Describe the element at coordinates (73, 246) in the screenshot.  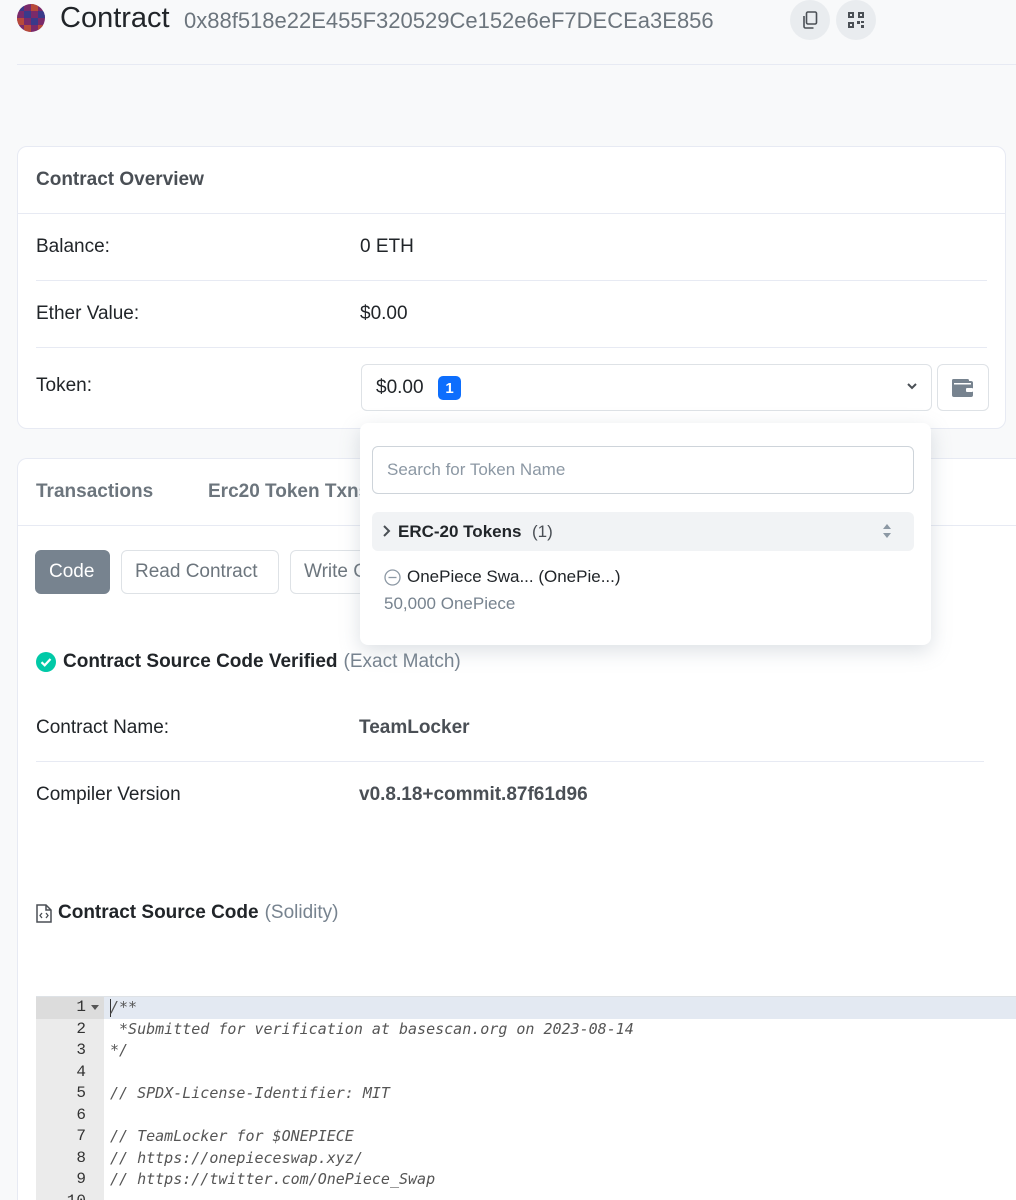
I see `balance-label: Balance:` at that location.